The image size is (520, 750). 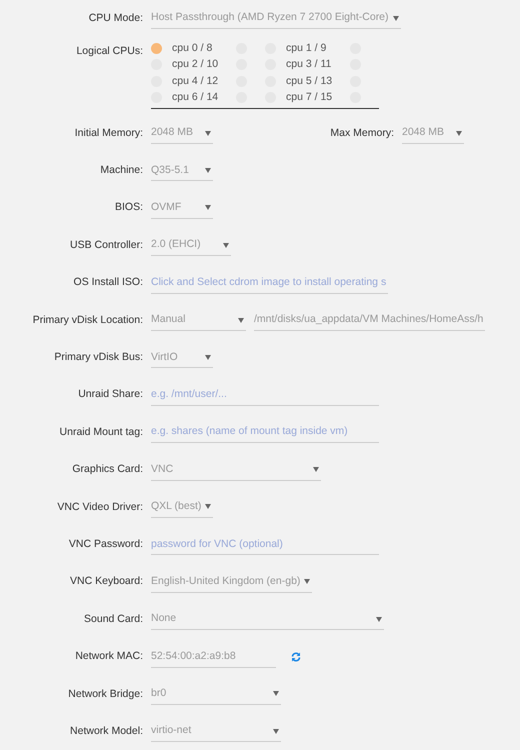 What do you see at coordinates (196, 98) in the screenshot?
I see `cpu-label: cpu 6 / 14` at bounding box center [196, 98].